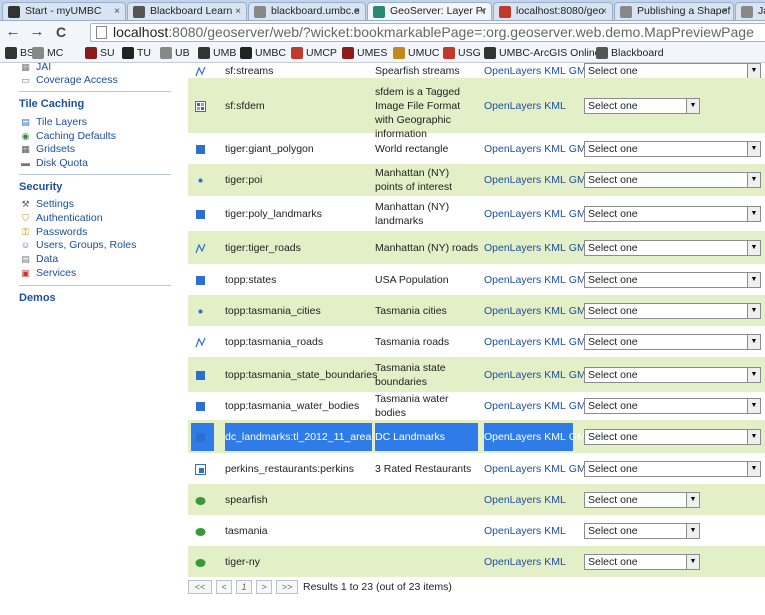 The height and width of the screenshot is (615, 765). What do you see at coordinates (314, 53) in the screenshot?
I see `bookmark-item: UMCP` at bounding box center [314, 53].